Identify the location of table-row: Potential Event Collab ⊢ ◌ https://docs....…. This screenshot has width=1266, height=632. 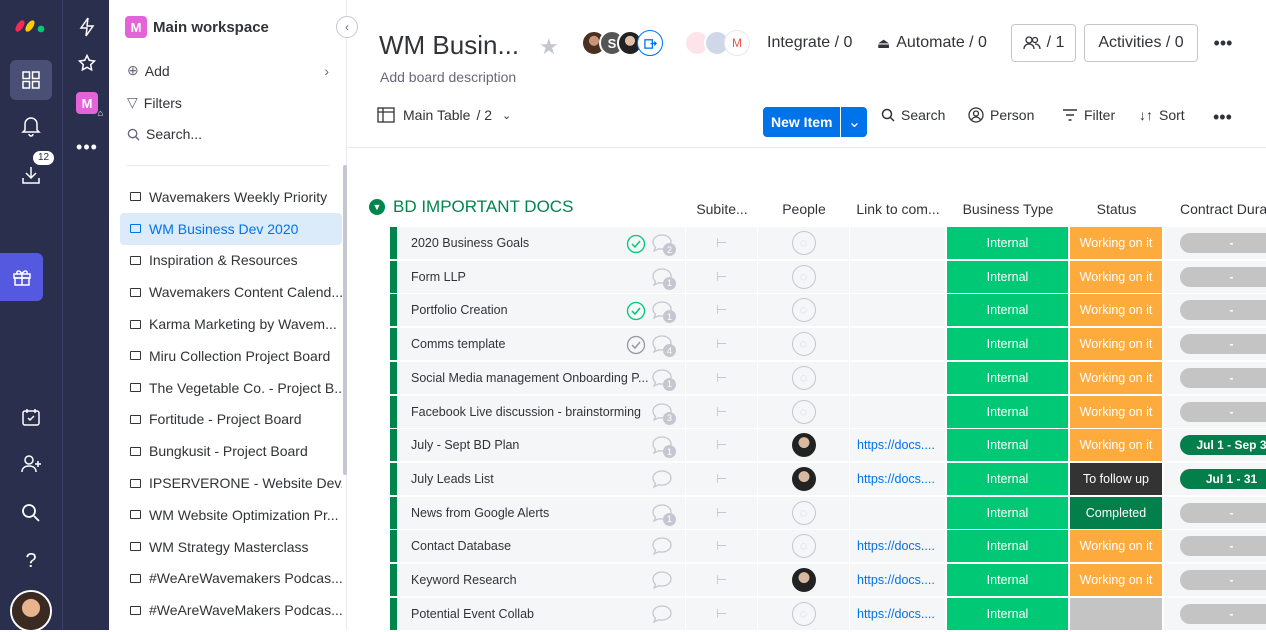
(828, 614).